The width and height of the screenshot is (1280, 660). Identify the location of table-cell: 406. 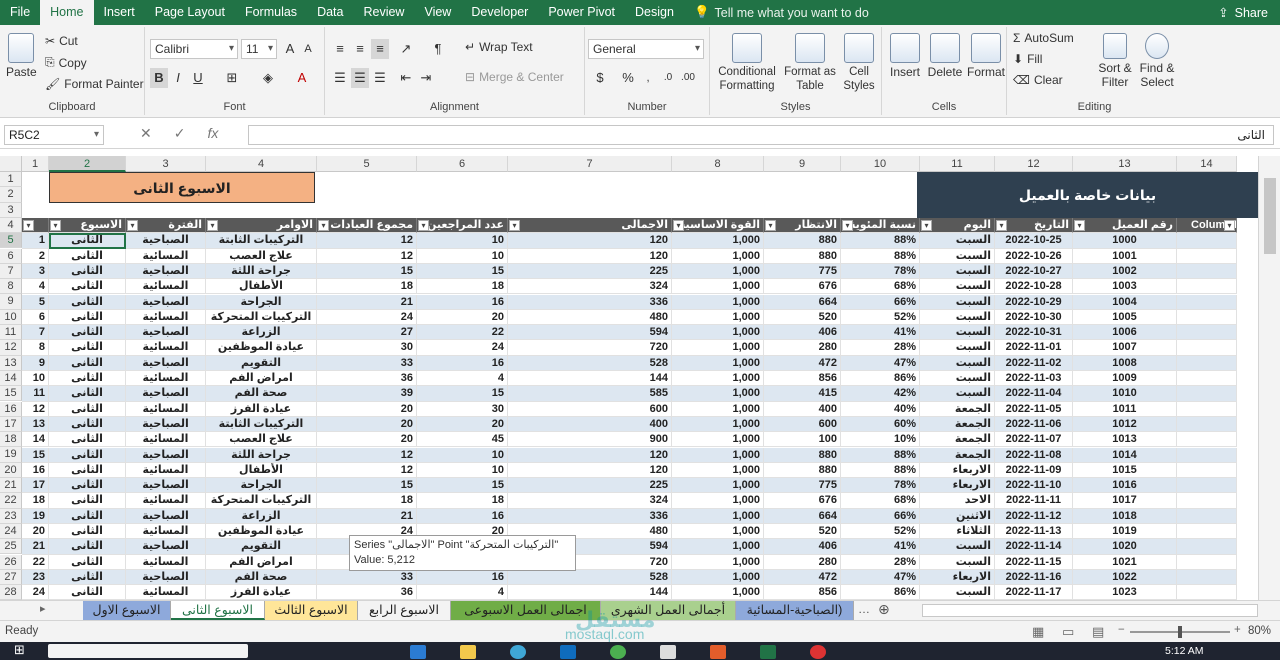
(802, 547).